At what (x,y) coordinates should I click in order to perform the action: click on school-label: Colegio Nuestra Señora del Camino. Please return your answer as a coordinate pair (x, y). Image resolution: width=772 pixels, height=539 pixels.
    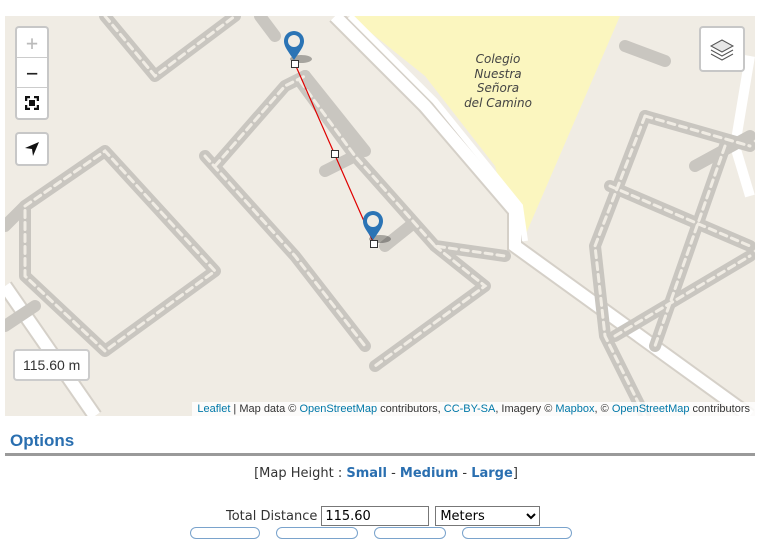
    Looking at the image, I should click on (498, 81).